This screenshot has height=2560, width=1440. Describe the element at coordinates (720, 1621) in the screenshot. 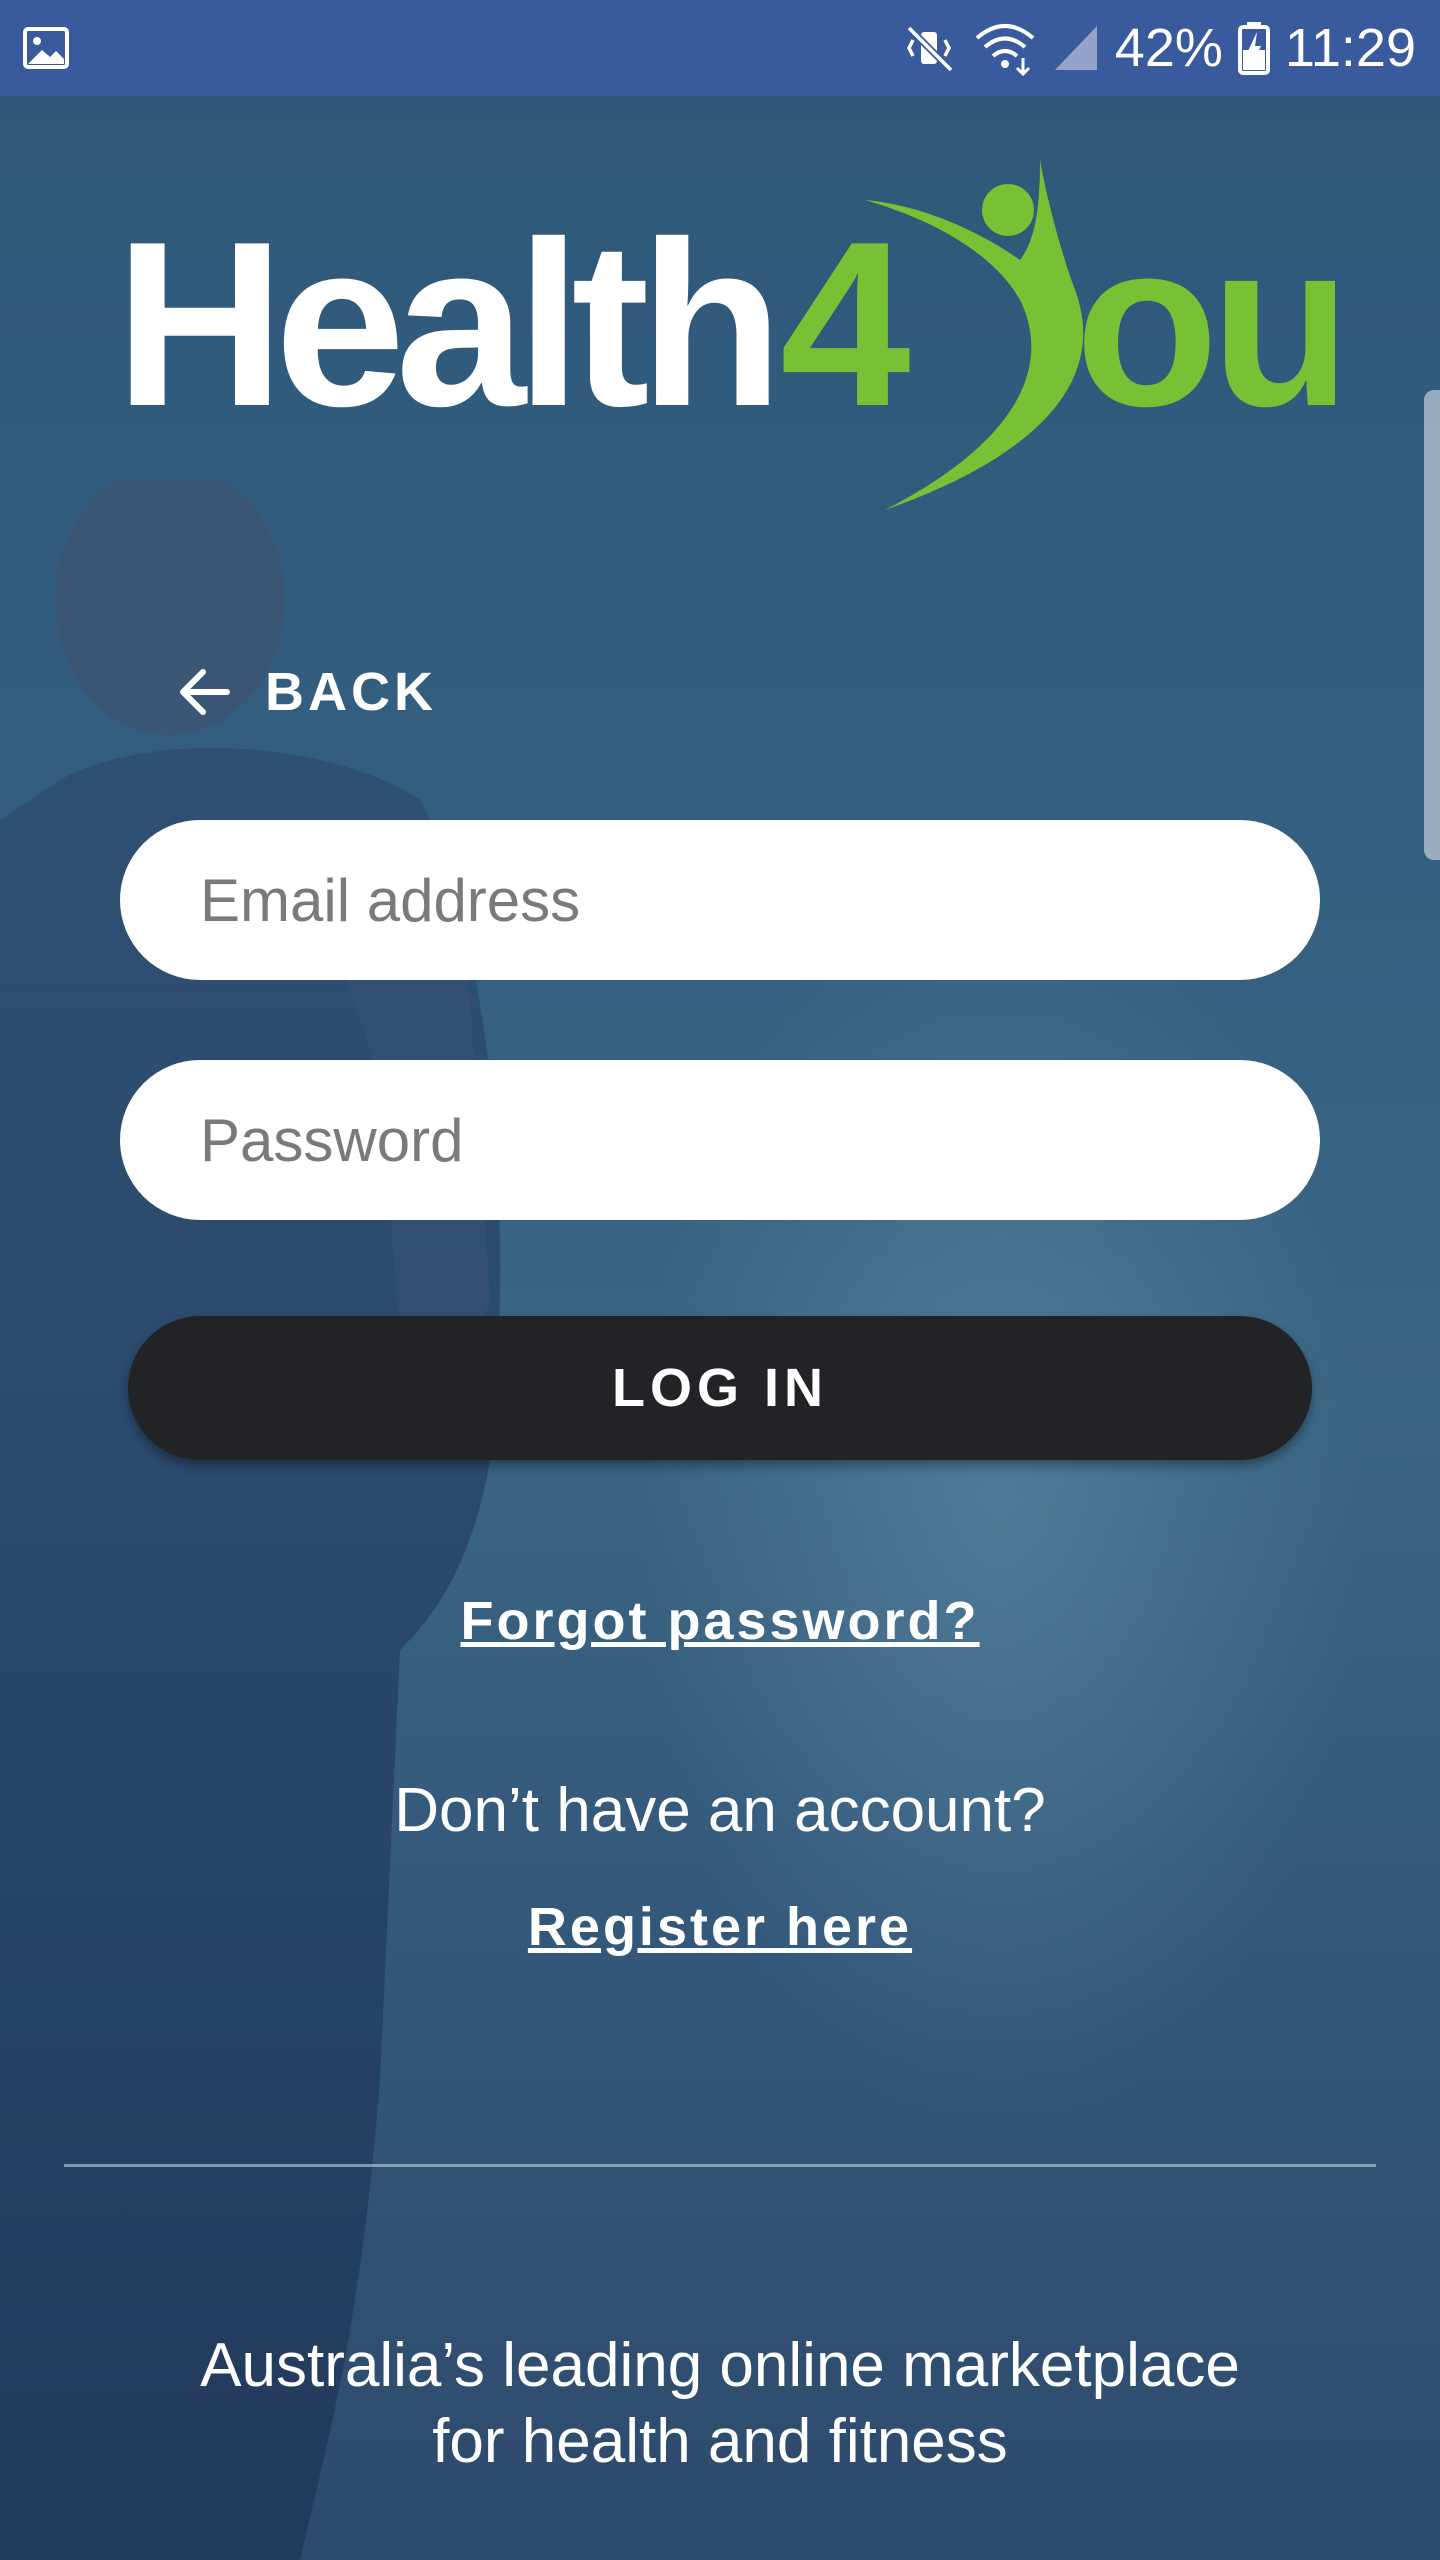

I see `forgot-password-link: Forgot password?` at that location.